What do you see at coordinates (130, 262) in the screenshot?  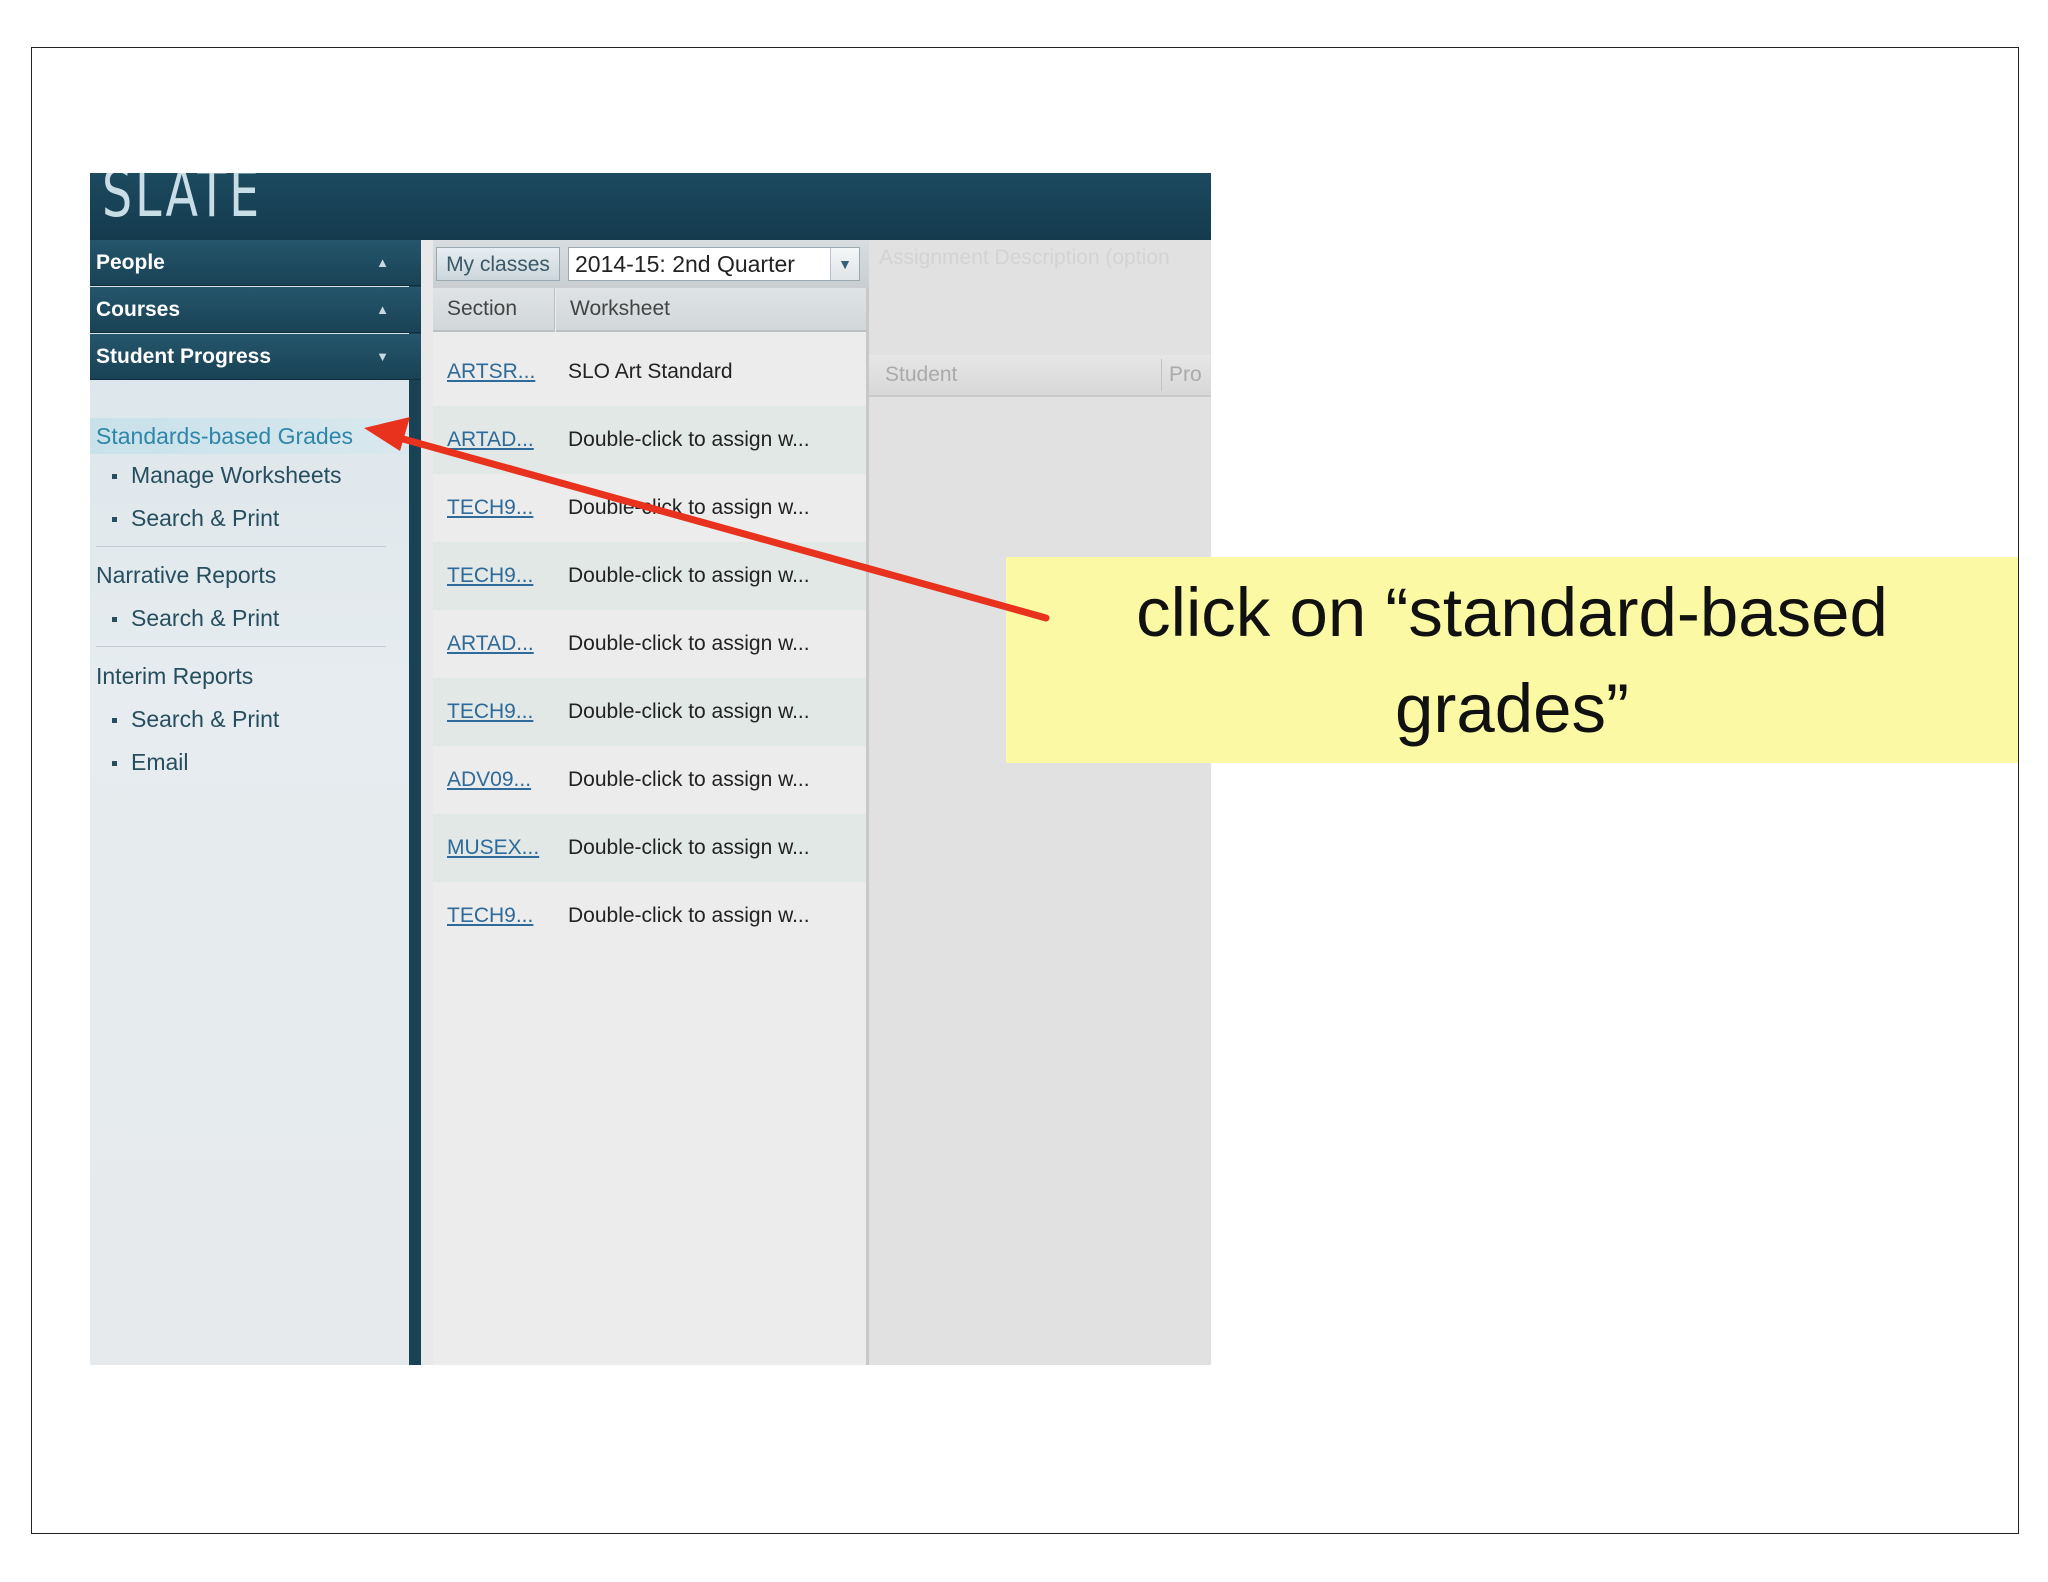 I see `accordion-people-label: People` at bounding box center [130, 262].